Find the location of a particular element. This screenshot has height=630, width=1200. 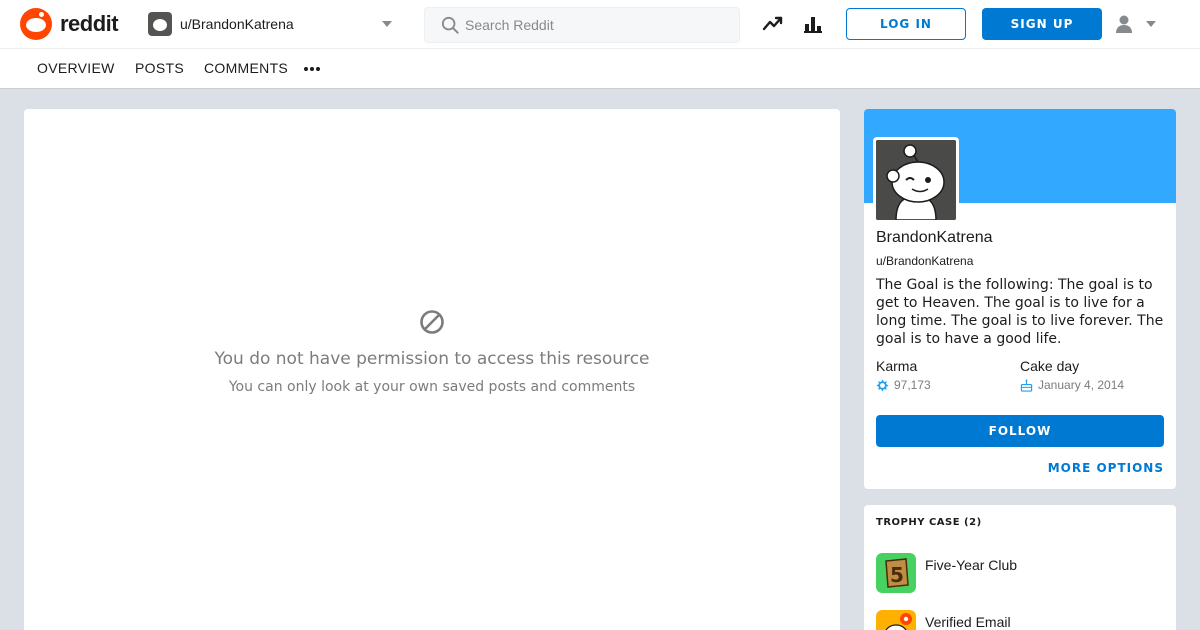

login-button: LOG IN is located at coordinates (906, 24).